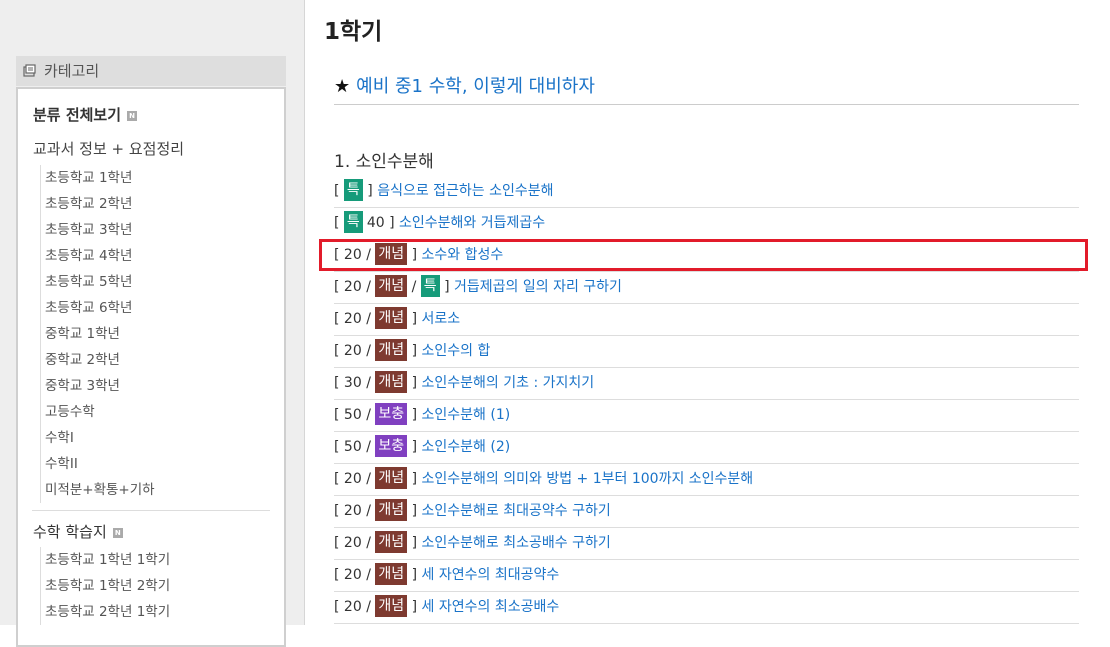  I want to click on sidebar-item: 초등학교 3학년, so click(100, 230).